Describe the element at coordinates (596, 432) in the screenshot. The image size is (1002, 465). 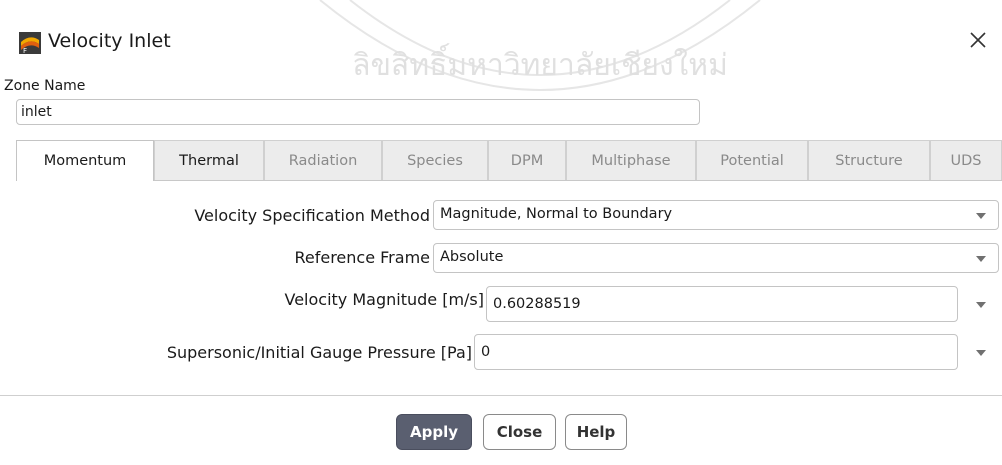
I see `help-button: Help` at that location.